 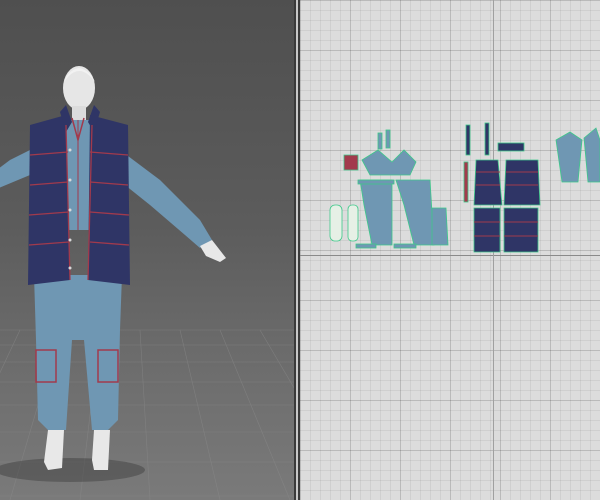 I want to click on pants, so click(x=78, y=352).